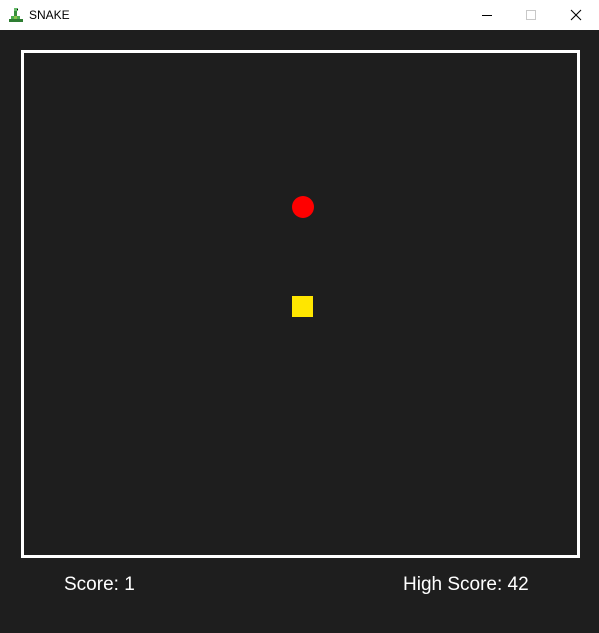  I want to click on high-score-label: High Score: 42, so click(466, 584).